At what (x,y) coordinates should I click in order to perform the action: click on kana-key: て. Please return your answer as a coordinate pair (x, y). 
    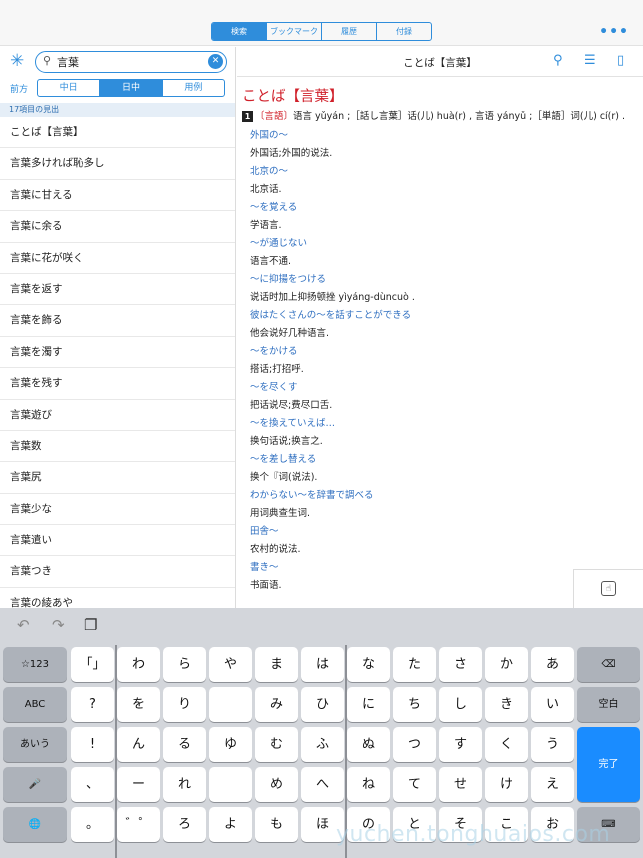
    Looking at the image, I should click on (414, 784).